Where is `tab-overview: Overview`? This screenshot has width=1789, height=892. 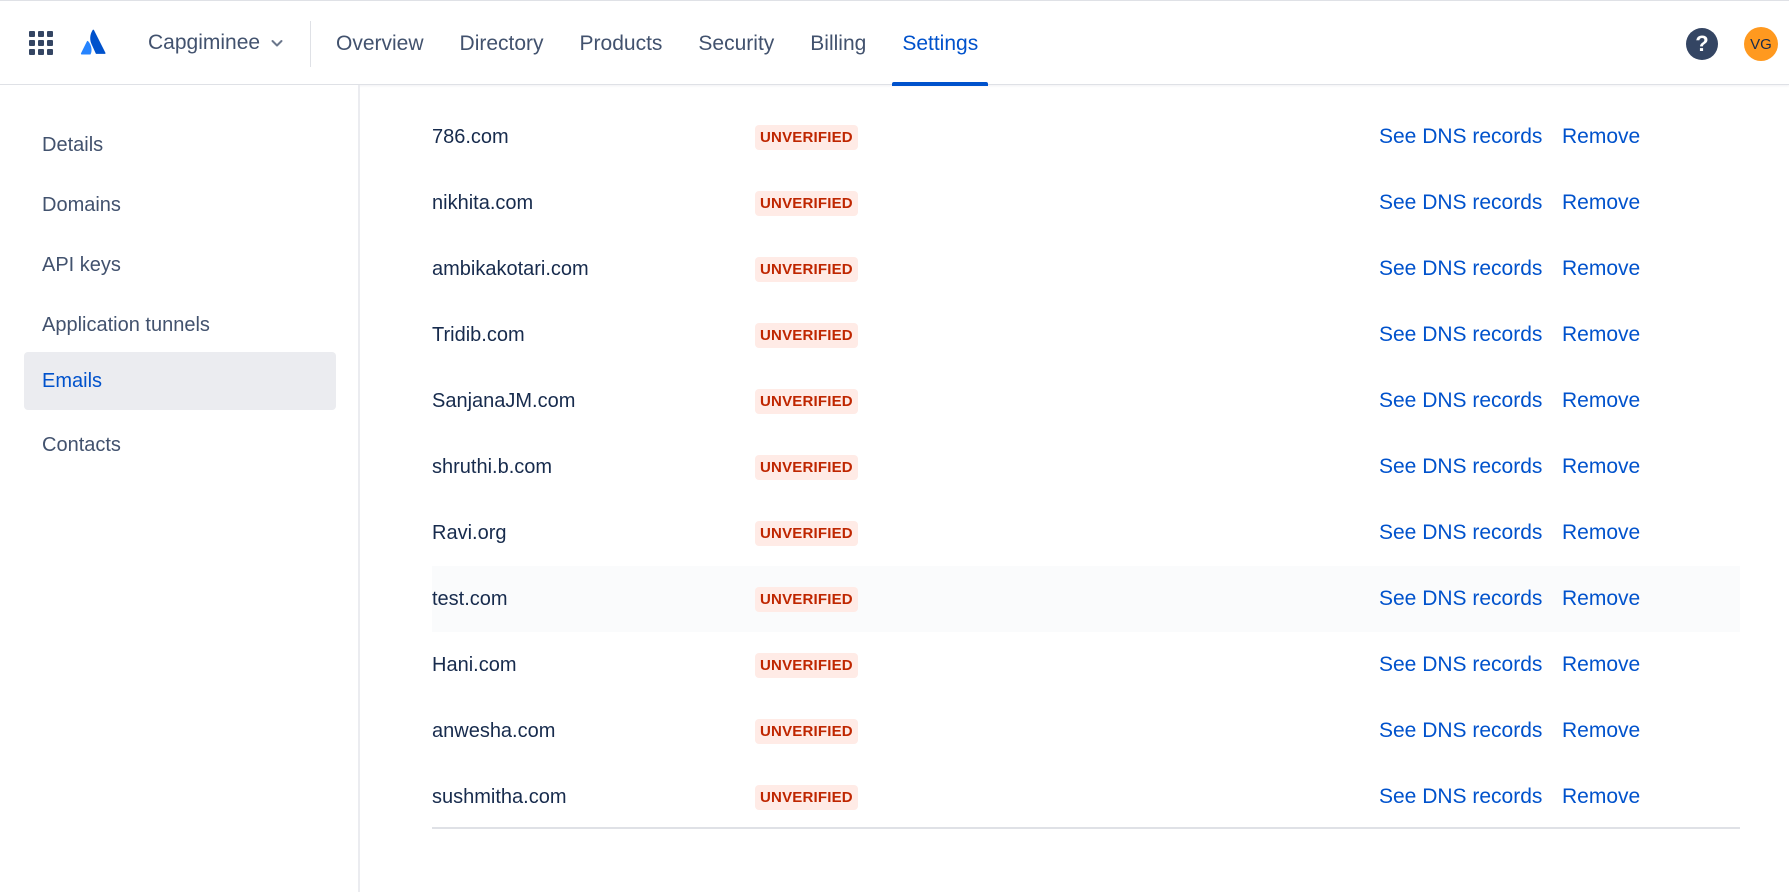 tab-overview: Overview is located at coordinates (380, 43).